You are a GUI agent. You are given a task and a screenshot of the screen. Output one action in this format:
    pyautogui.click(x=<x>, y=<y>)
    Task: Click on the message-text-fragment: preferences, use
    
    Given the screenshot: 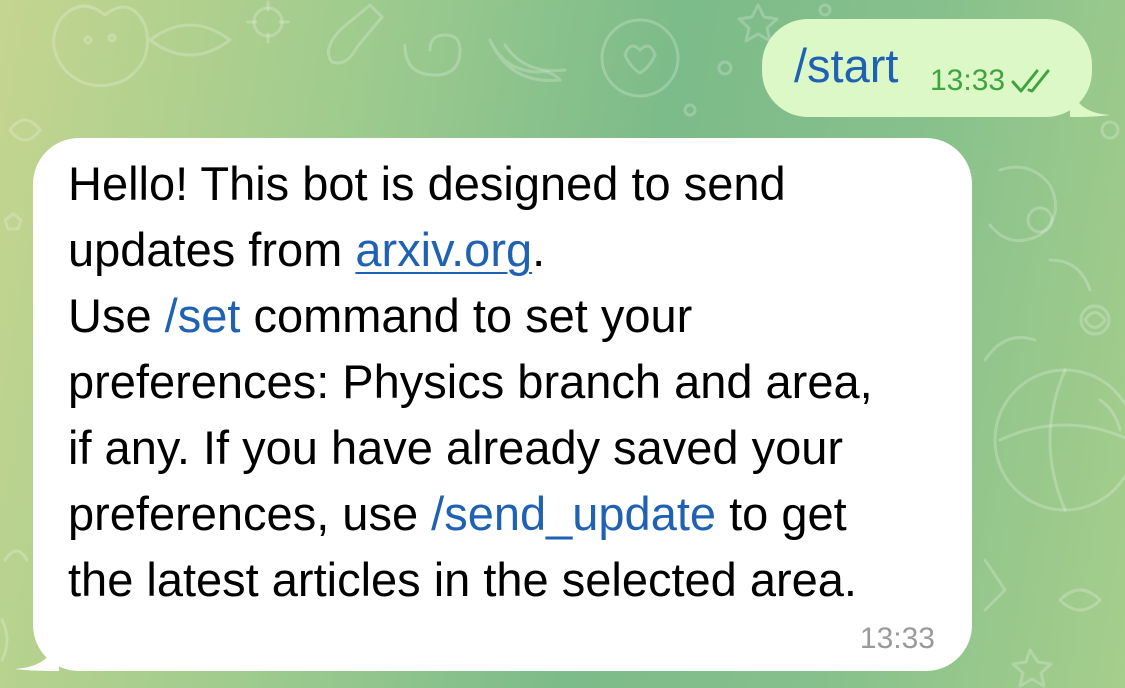 What is the action you would take?
    pyautogui.click(x=250, y=513)
    